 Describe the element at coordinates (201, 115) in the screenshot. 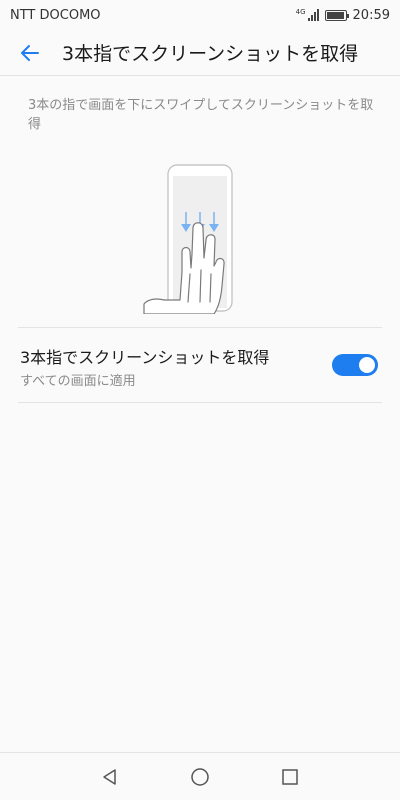

I see `feature-description: 3本の指で画面を下にスワイプしてスクリーンショットを取得` at that location.